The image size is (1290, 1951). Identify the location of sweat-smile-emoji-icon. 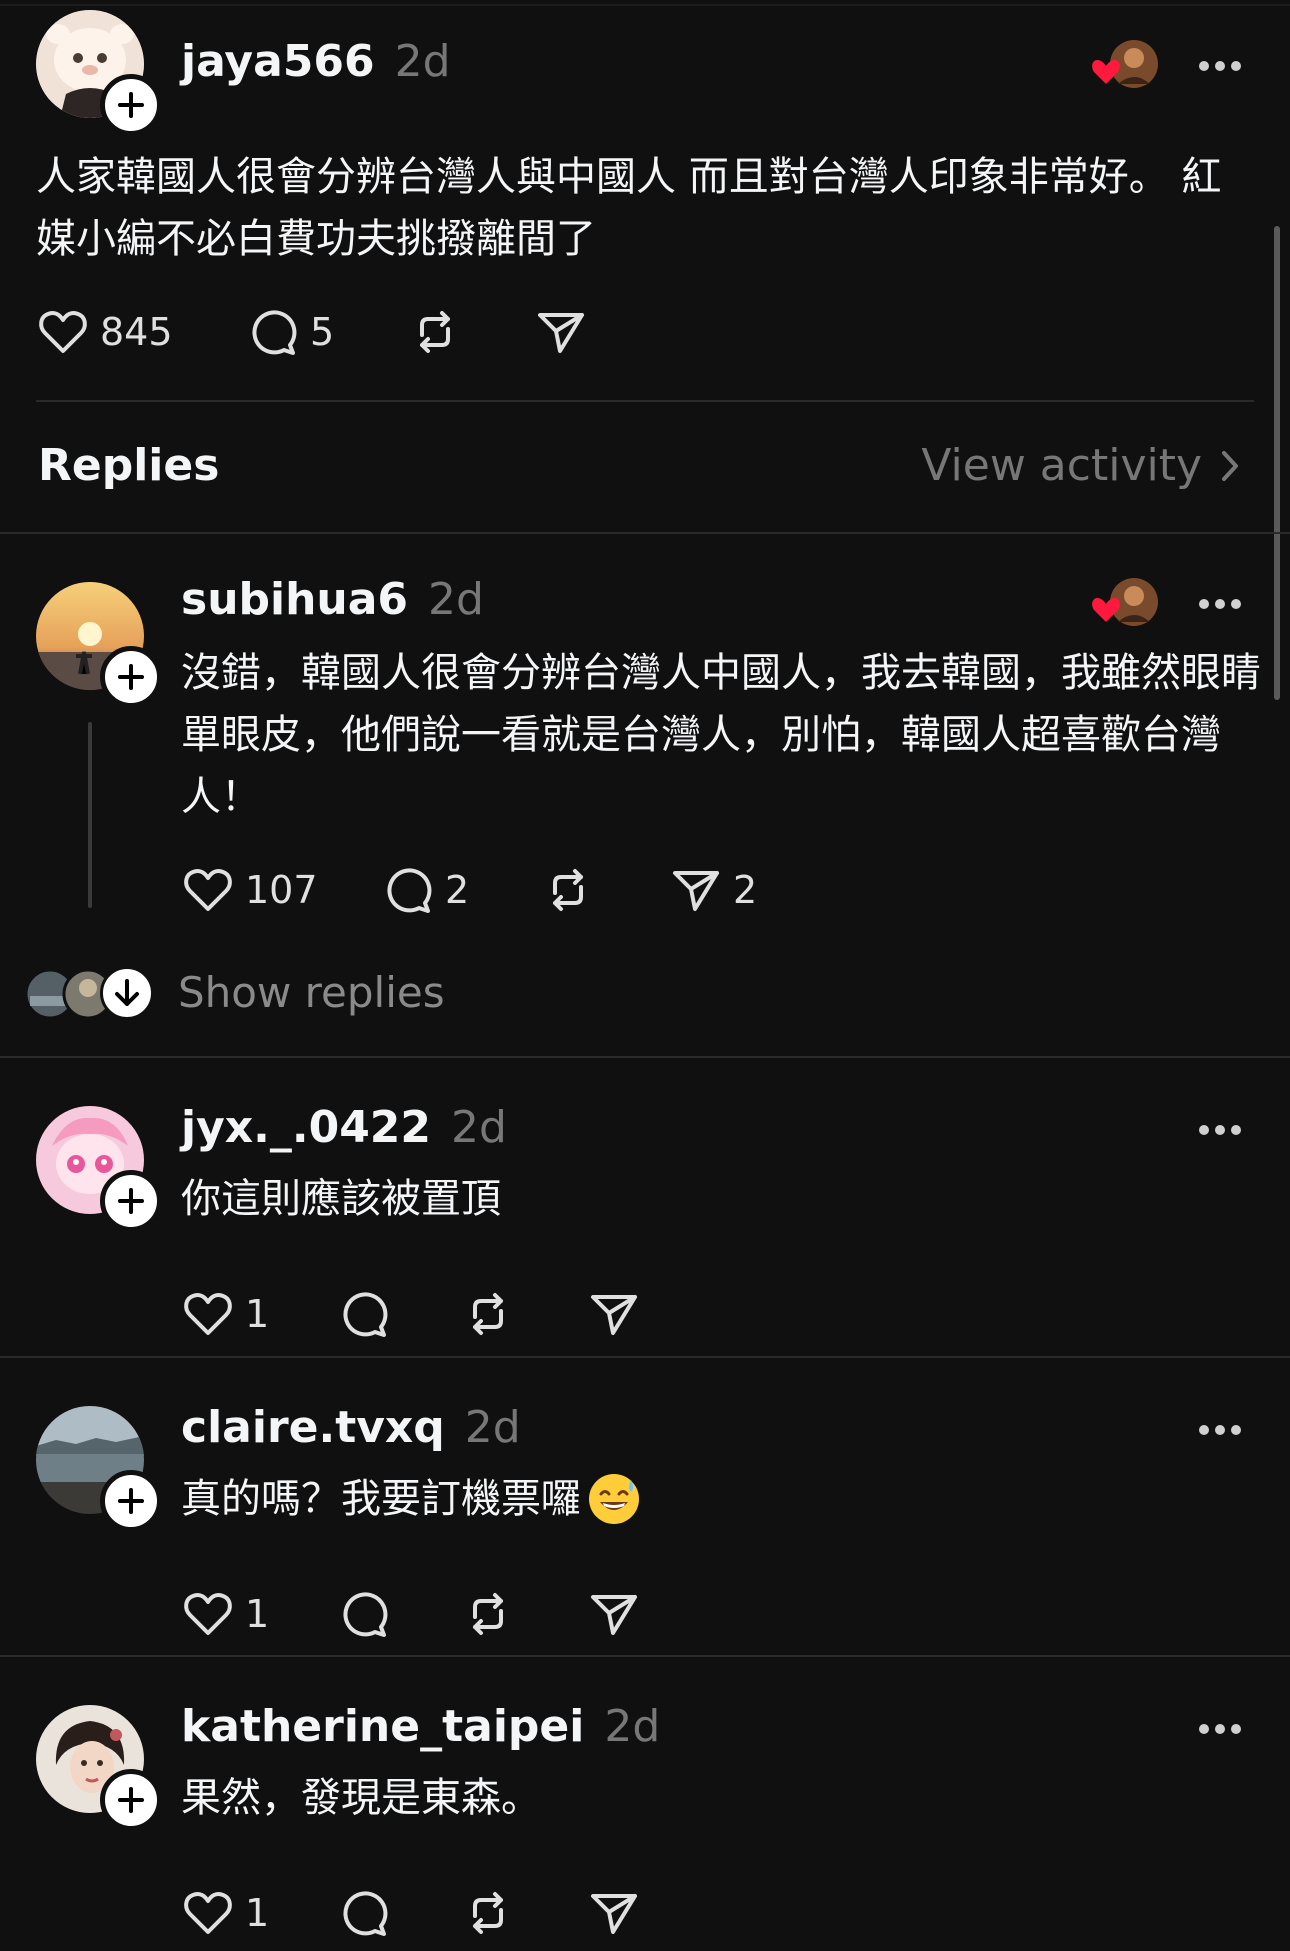
(614, 1499).